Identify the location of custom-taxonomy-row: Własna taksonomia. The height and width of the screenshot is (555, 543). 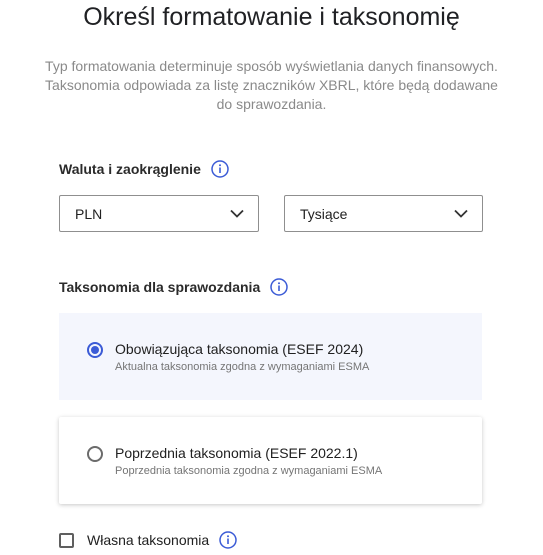
(148, 540).